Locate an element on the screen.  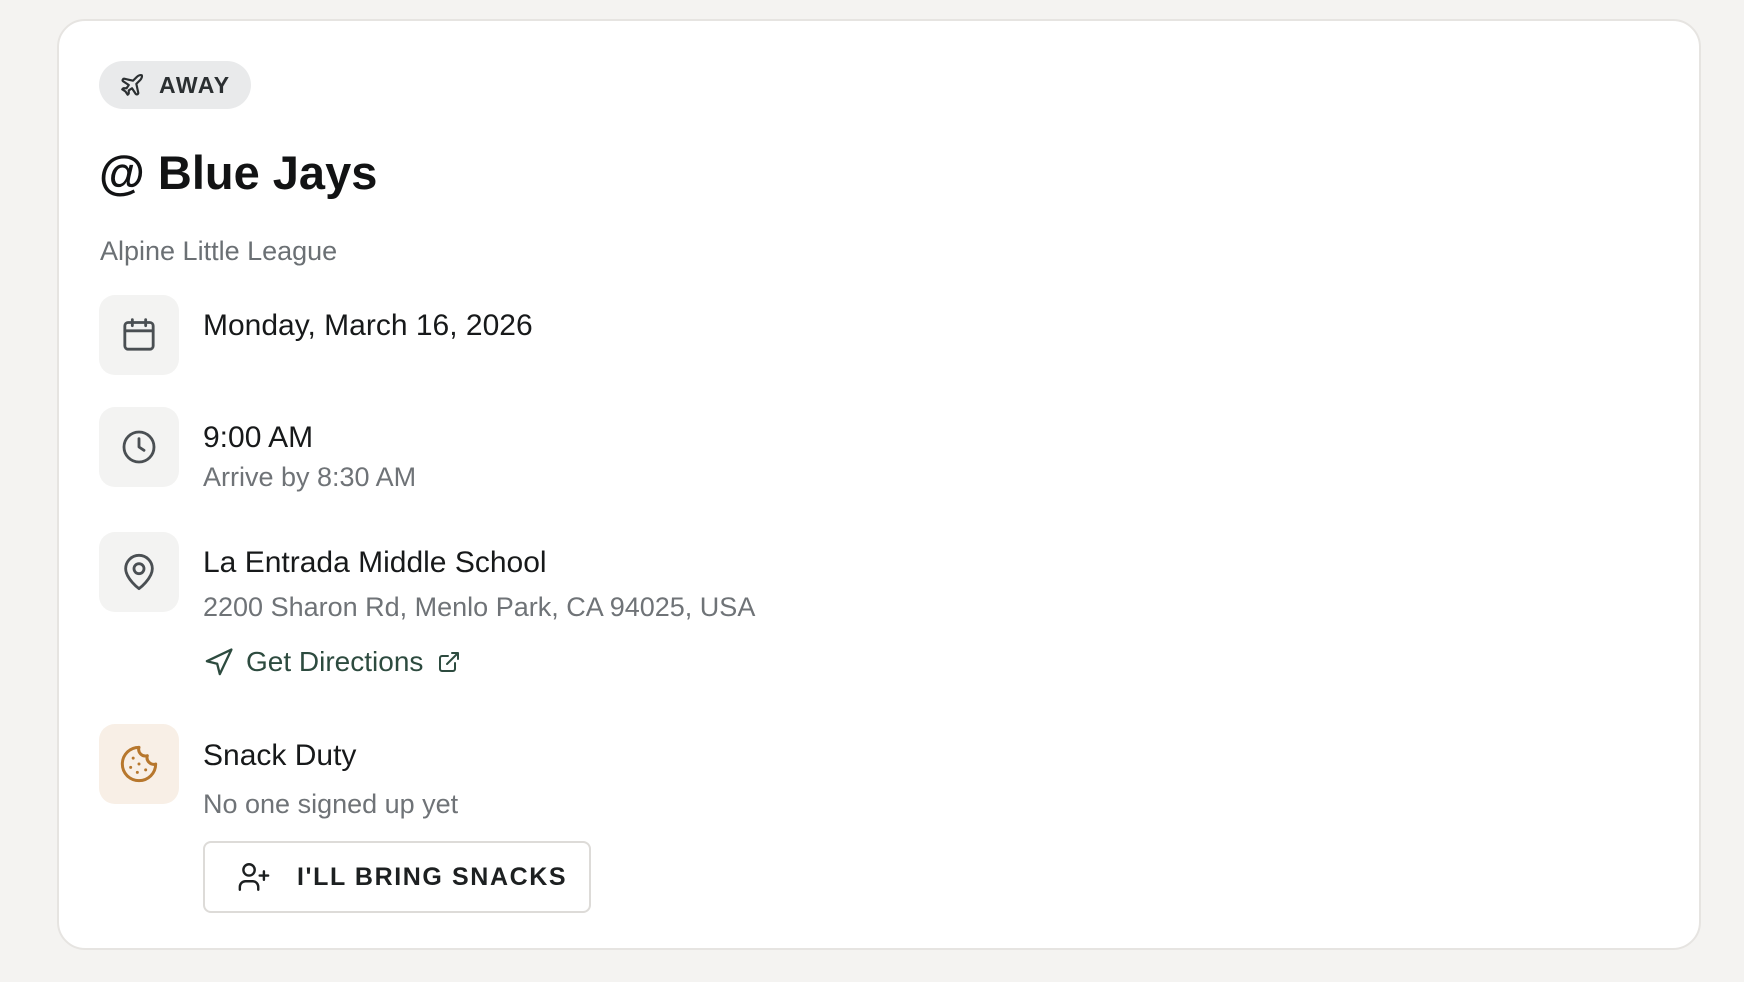
time-row: 9:00 AM Arrive by 8:30 AM is located at coordinates (309, 456).